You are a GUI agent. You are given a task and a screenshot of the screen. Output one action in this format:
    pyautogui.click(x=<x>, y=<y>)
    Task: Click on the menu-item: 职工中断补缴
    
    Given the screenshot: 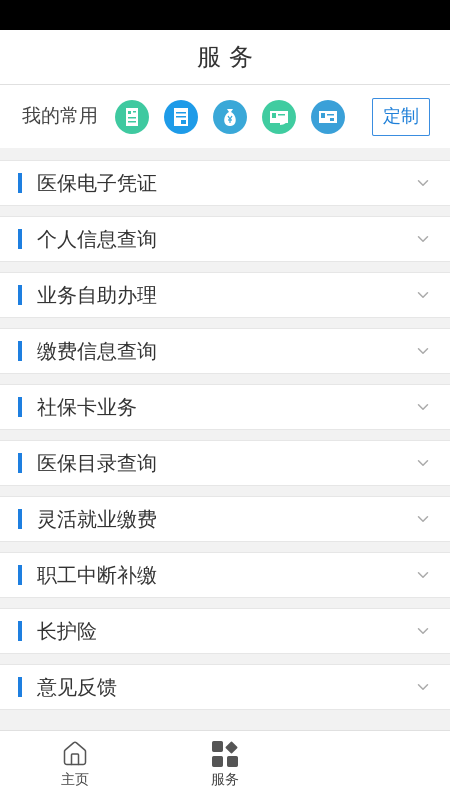 What is the action you would take?
    pyautogui.click(x=225, y=575)
    